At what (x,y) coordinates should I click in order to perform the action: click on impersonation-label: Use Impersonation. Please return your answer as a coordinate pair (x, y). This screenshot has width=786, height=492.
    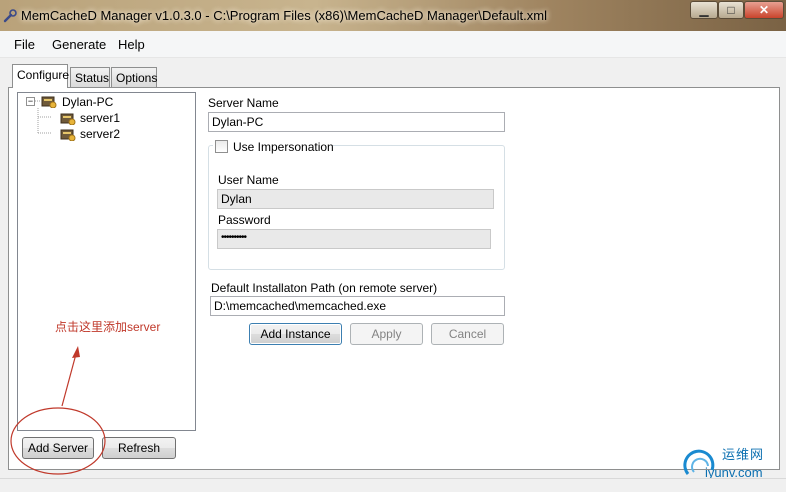
    Looking at the image, I should click on (283, 147).